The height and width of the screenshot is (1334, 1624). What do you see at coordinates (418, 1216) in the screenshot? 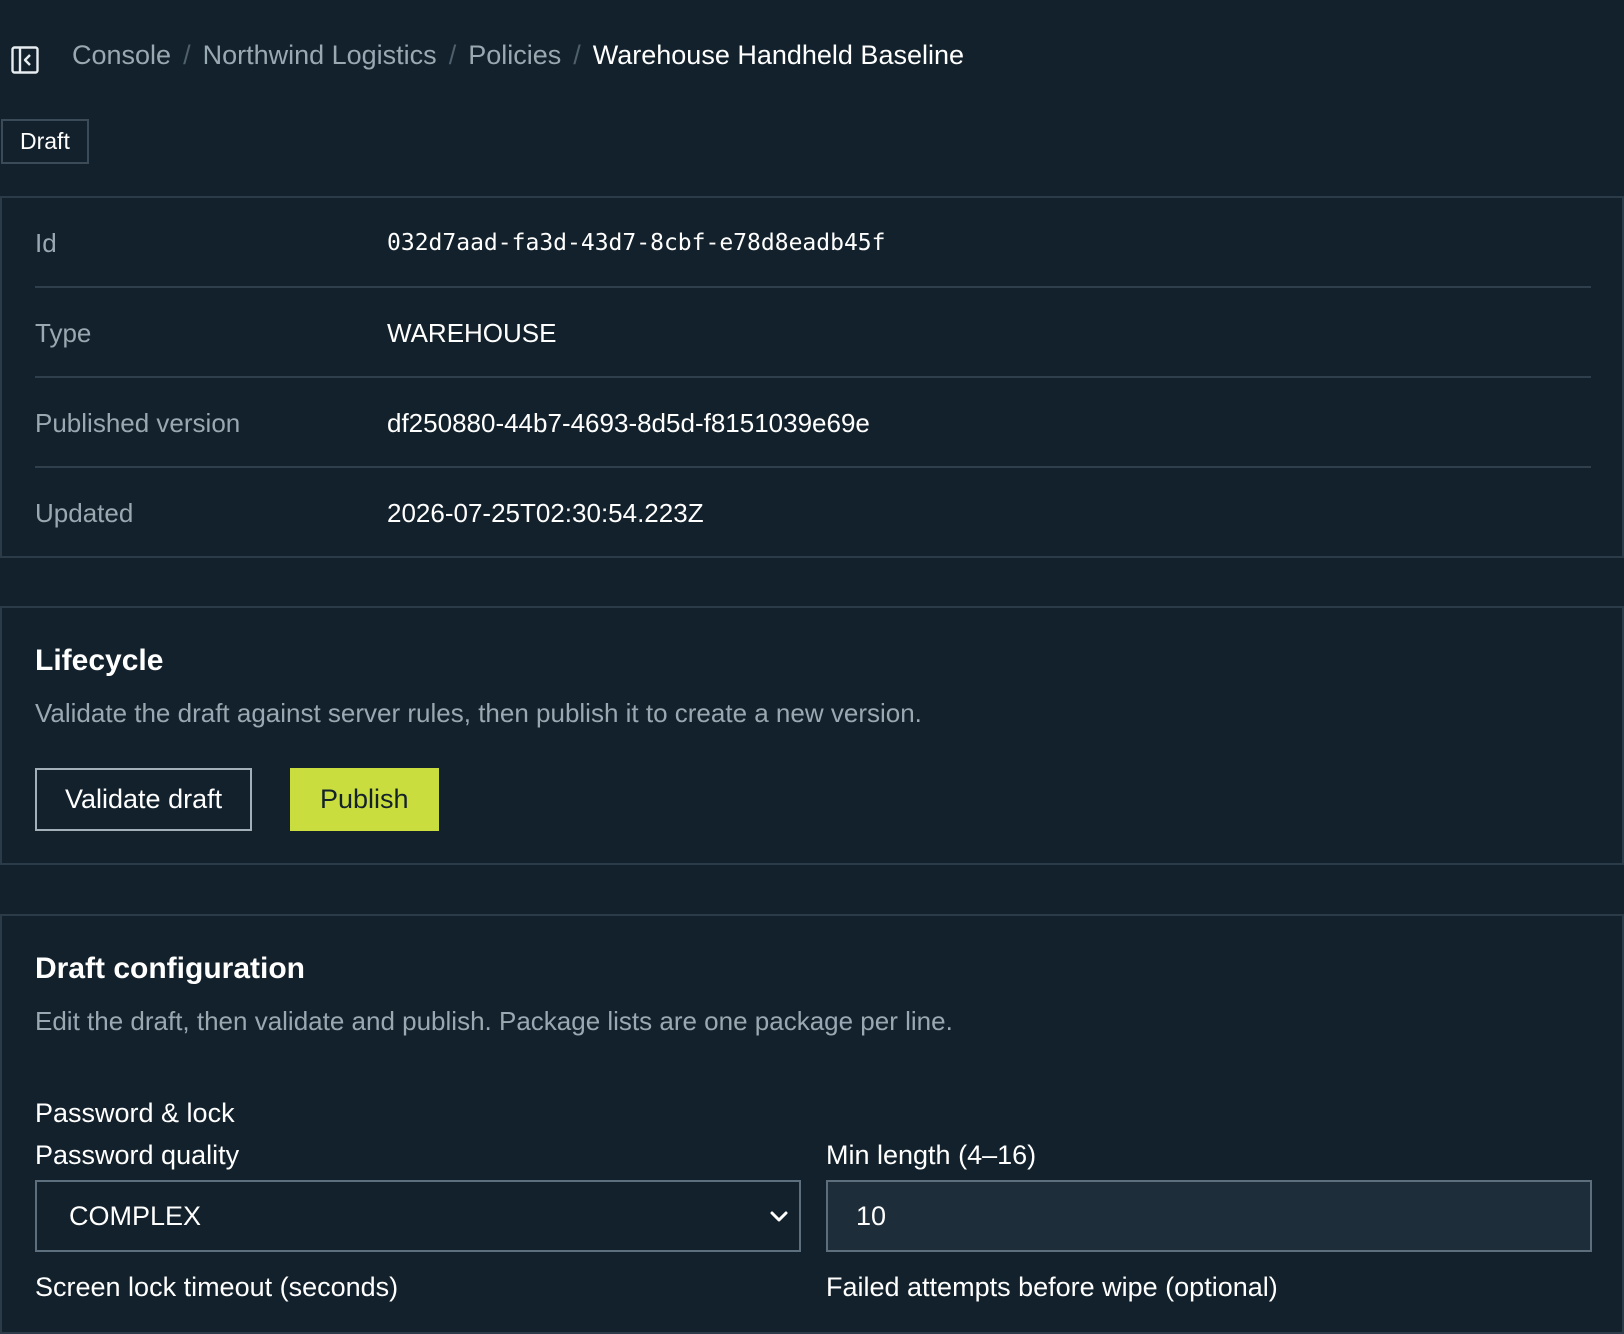
I see `password-quality-select: COMPLEX` at bounding box center [418, 1216].